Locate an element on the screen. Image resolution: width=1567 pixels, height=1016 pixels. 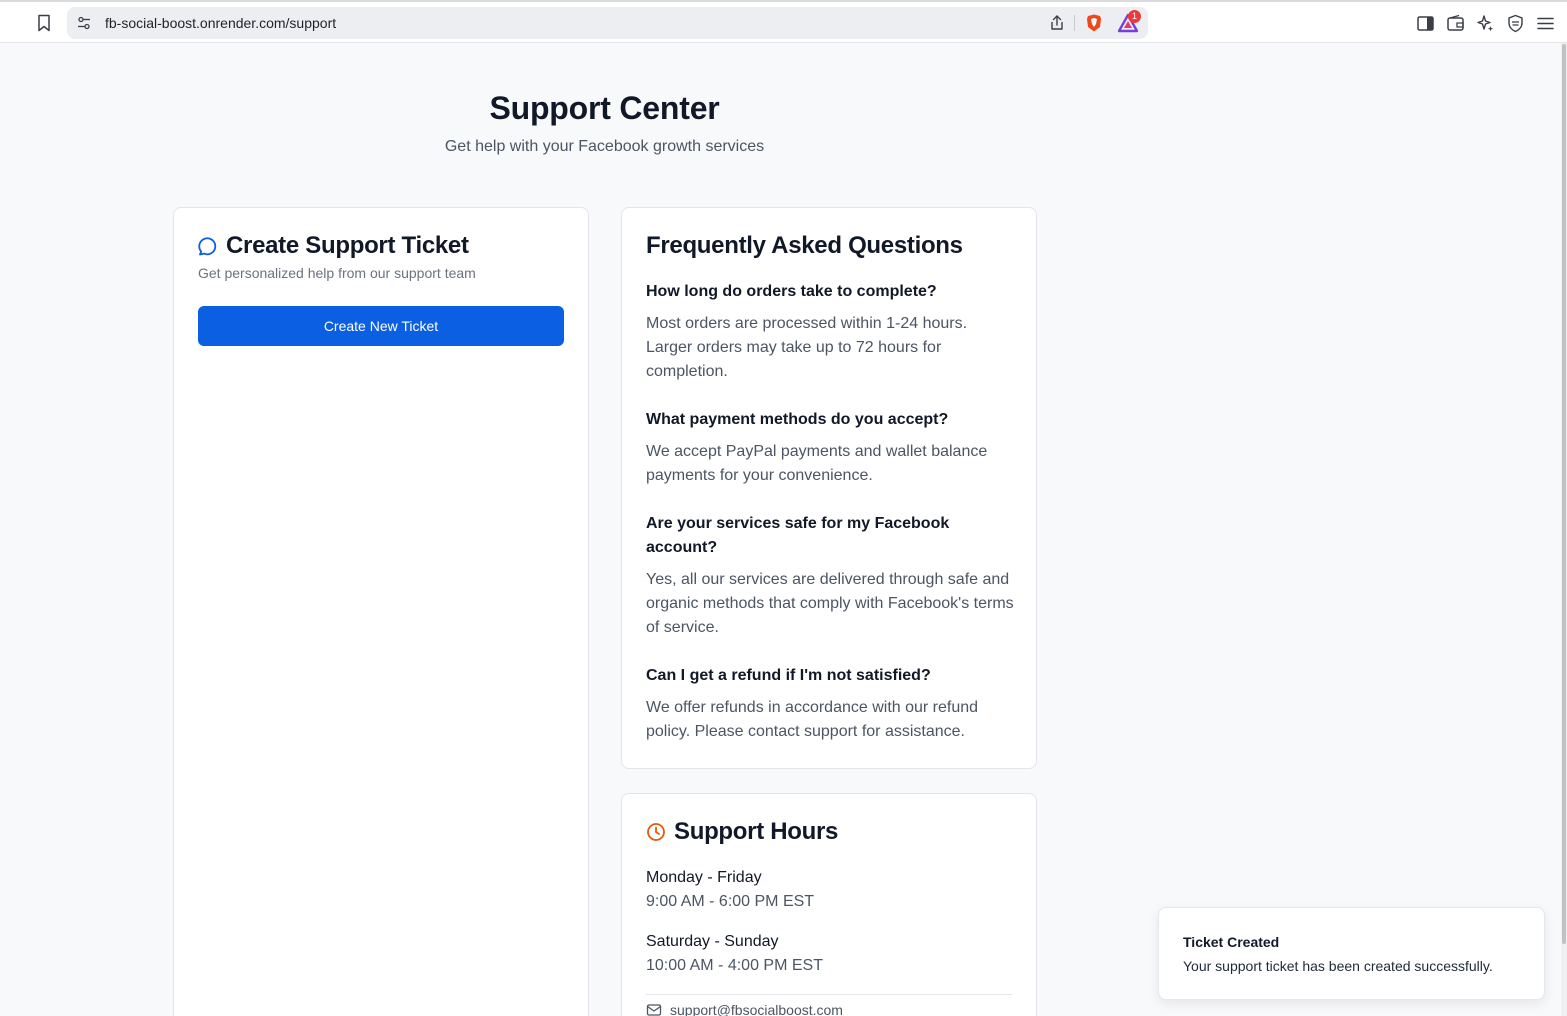
weekend-label: Saturday - Sunday is located at coordinates (712, 941).